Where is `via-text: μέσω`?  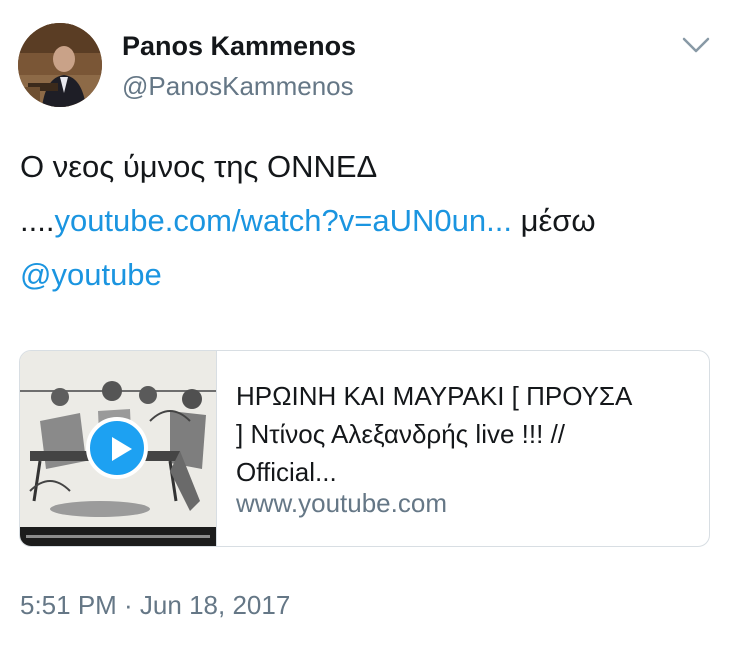
via-text: μέσω is located at coordinates (553, 220).